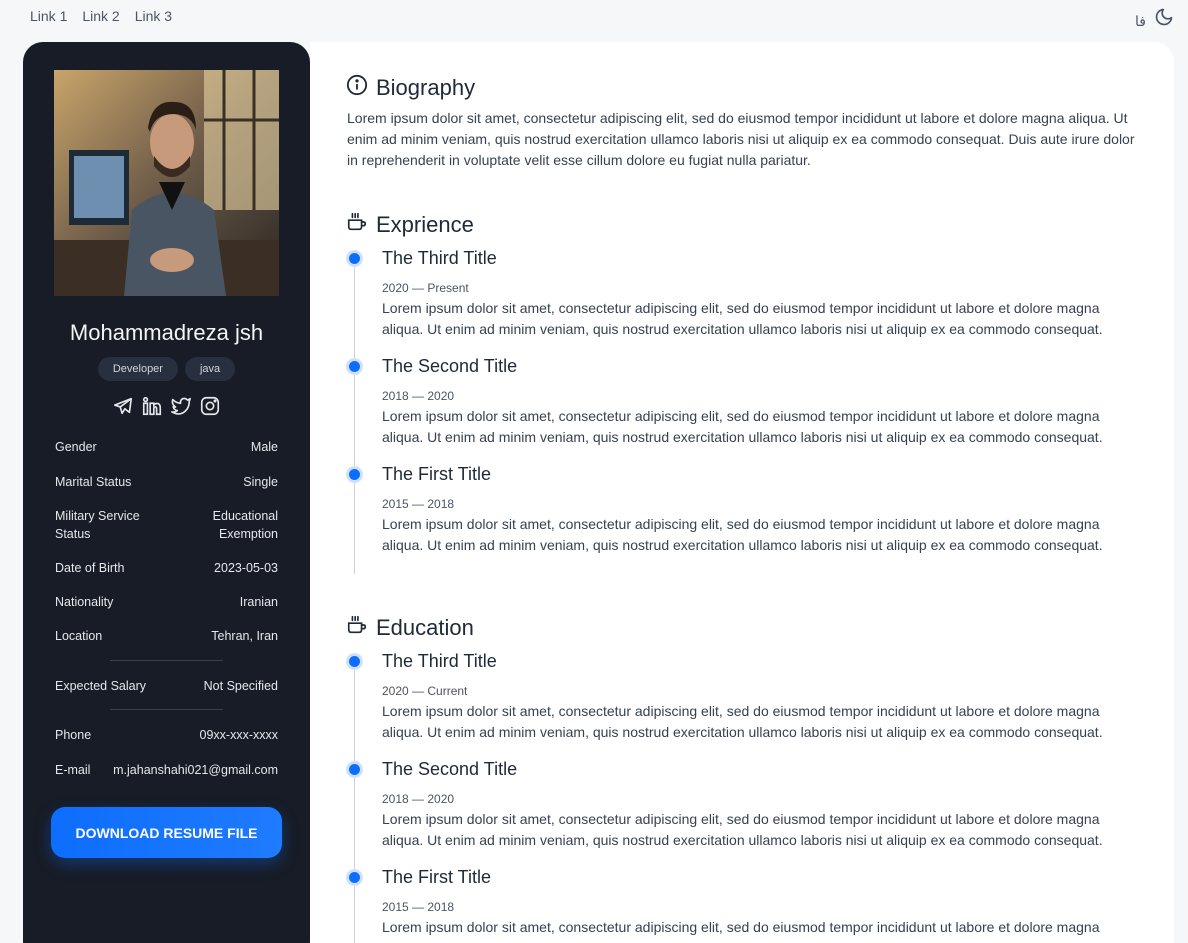 The image size is (1188, 943). What do you see at coordinates (426, 87) in the screenshot?
I see `section-title: Biography` at bounding box center [426, 87].